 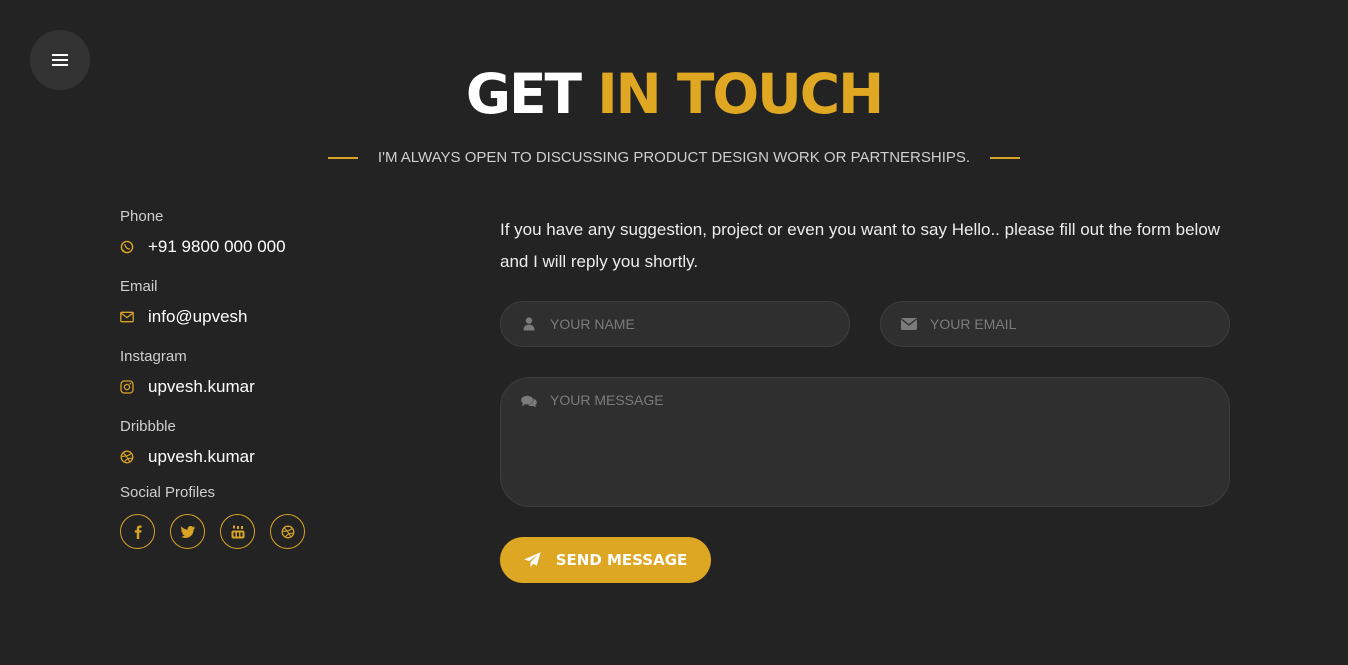 I want to click on twitter-icon, so click(x=187, y=531).